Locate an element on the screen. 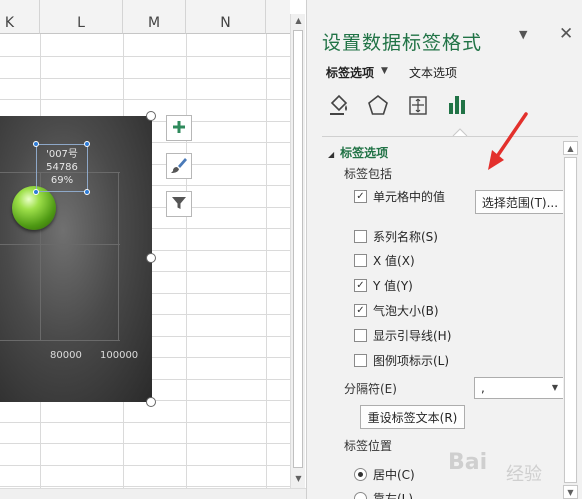 Image resolution: width=582 pixels, height=499 pixels. option-x-value: X 值(X) is located at coordinates (384, 260).